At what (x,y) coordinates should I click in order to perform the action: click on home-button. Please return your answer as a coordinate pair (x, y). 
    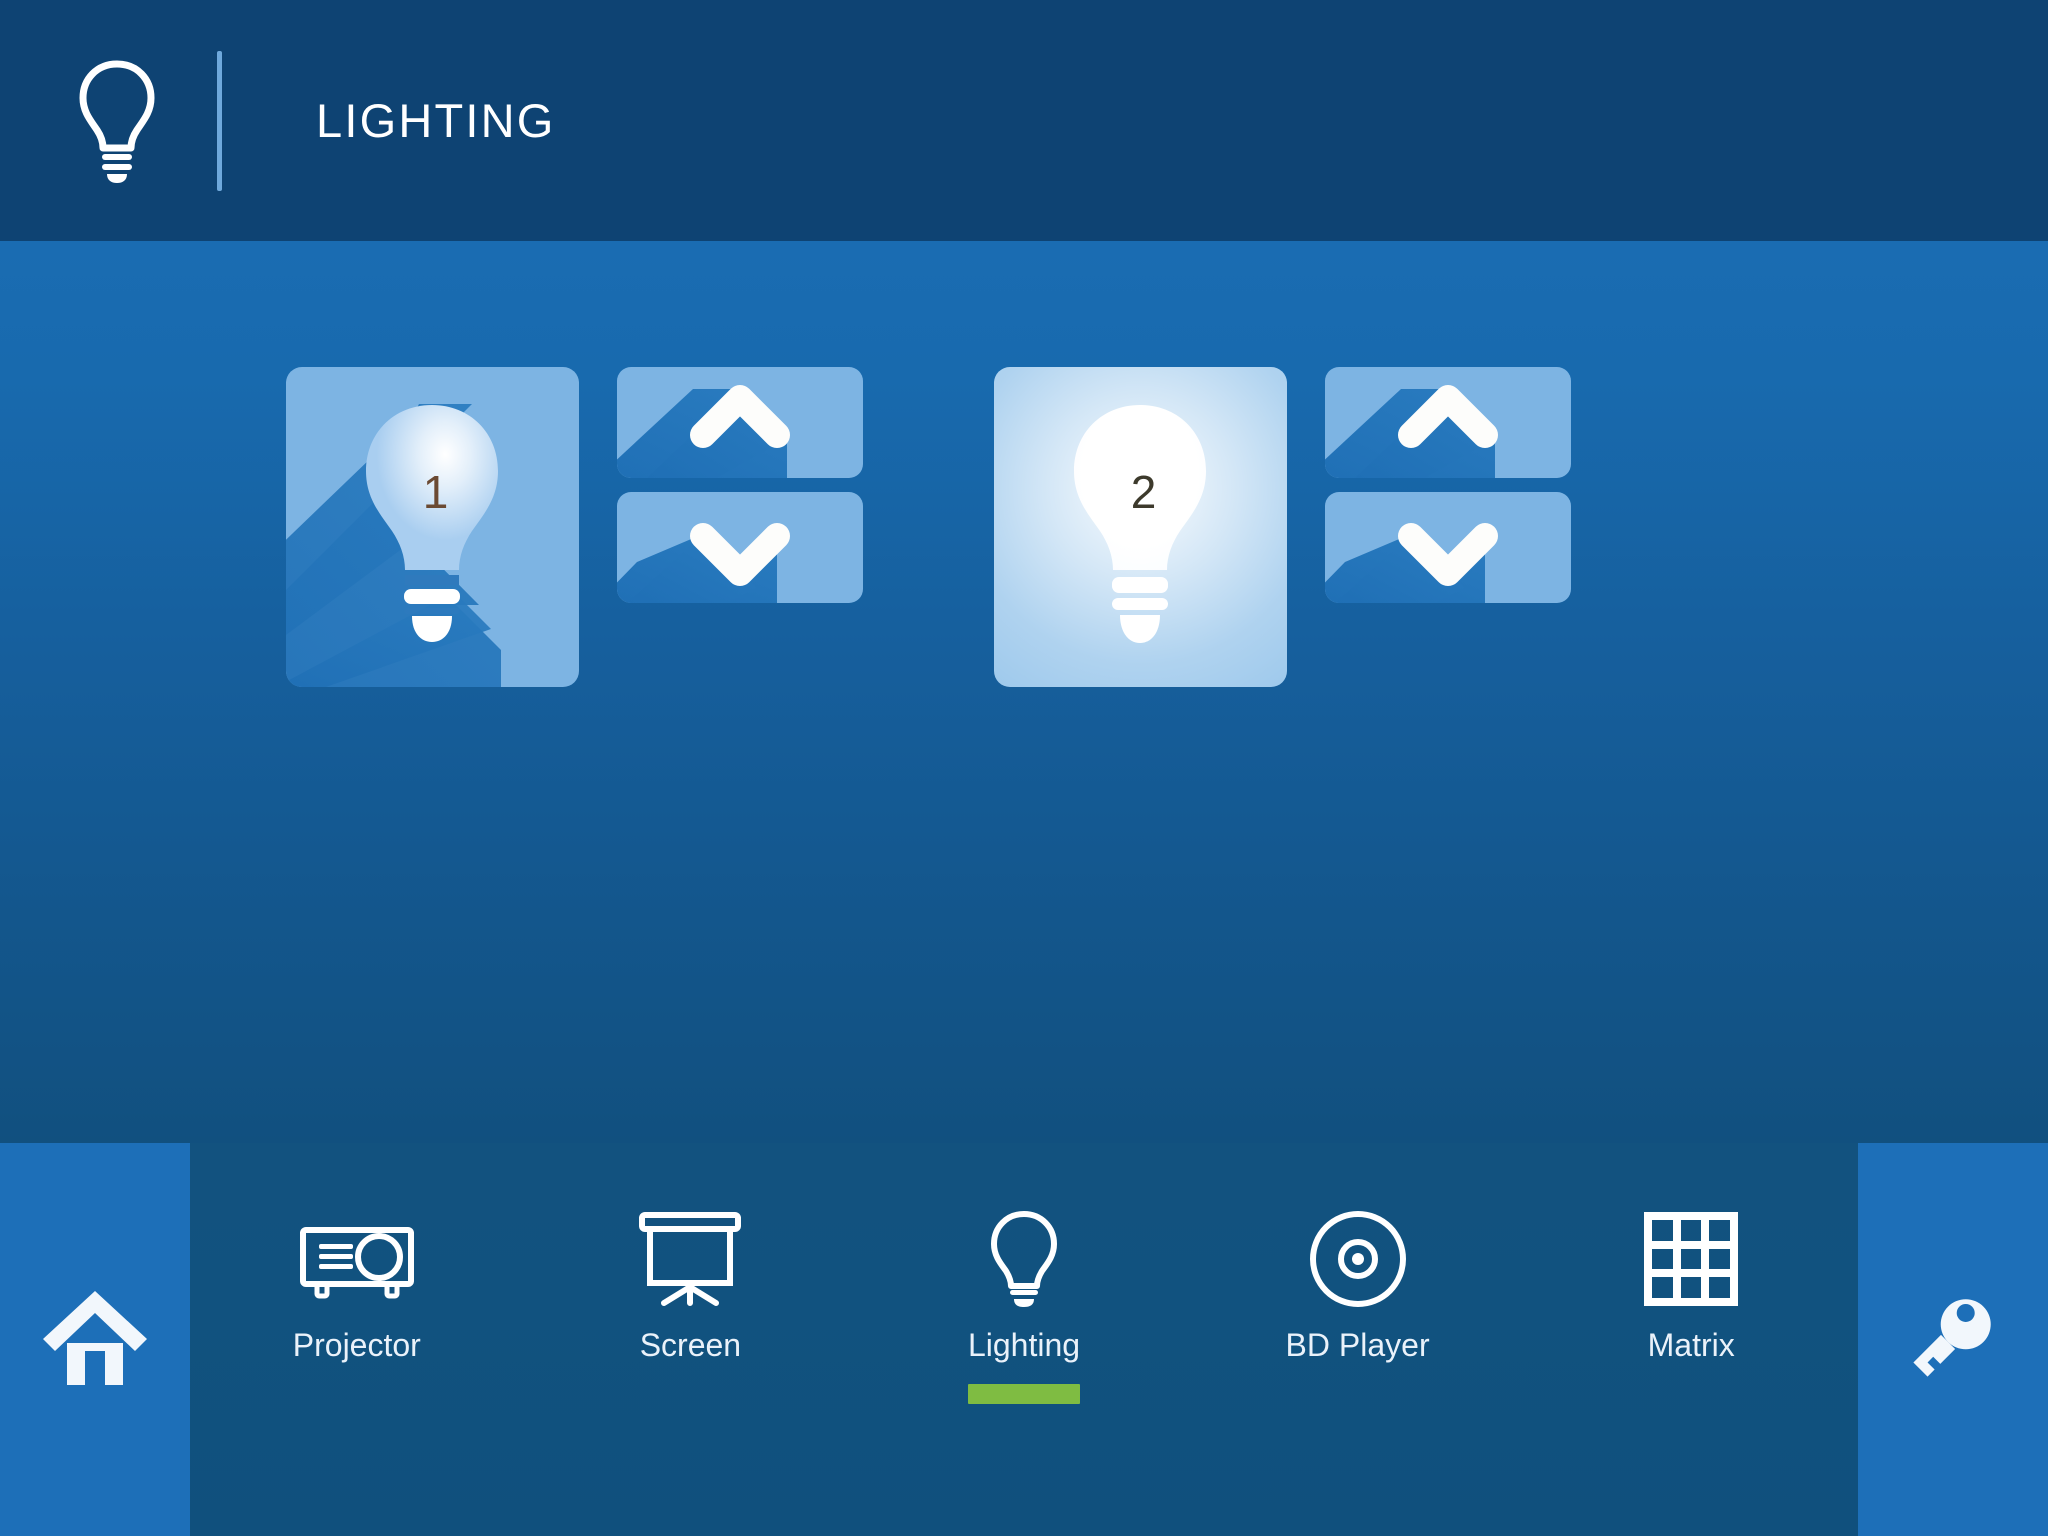
    Looking at the image, I should click on (95, 1339).